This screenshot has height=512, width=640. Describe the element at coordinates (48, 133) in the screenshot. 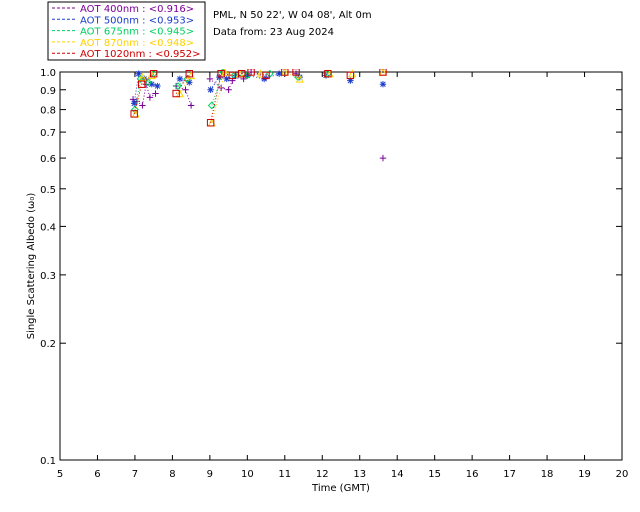

I see `y-tick-label: 0.7` at that location.